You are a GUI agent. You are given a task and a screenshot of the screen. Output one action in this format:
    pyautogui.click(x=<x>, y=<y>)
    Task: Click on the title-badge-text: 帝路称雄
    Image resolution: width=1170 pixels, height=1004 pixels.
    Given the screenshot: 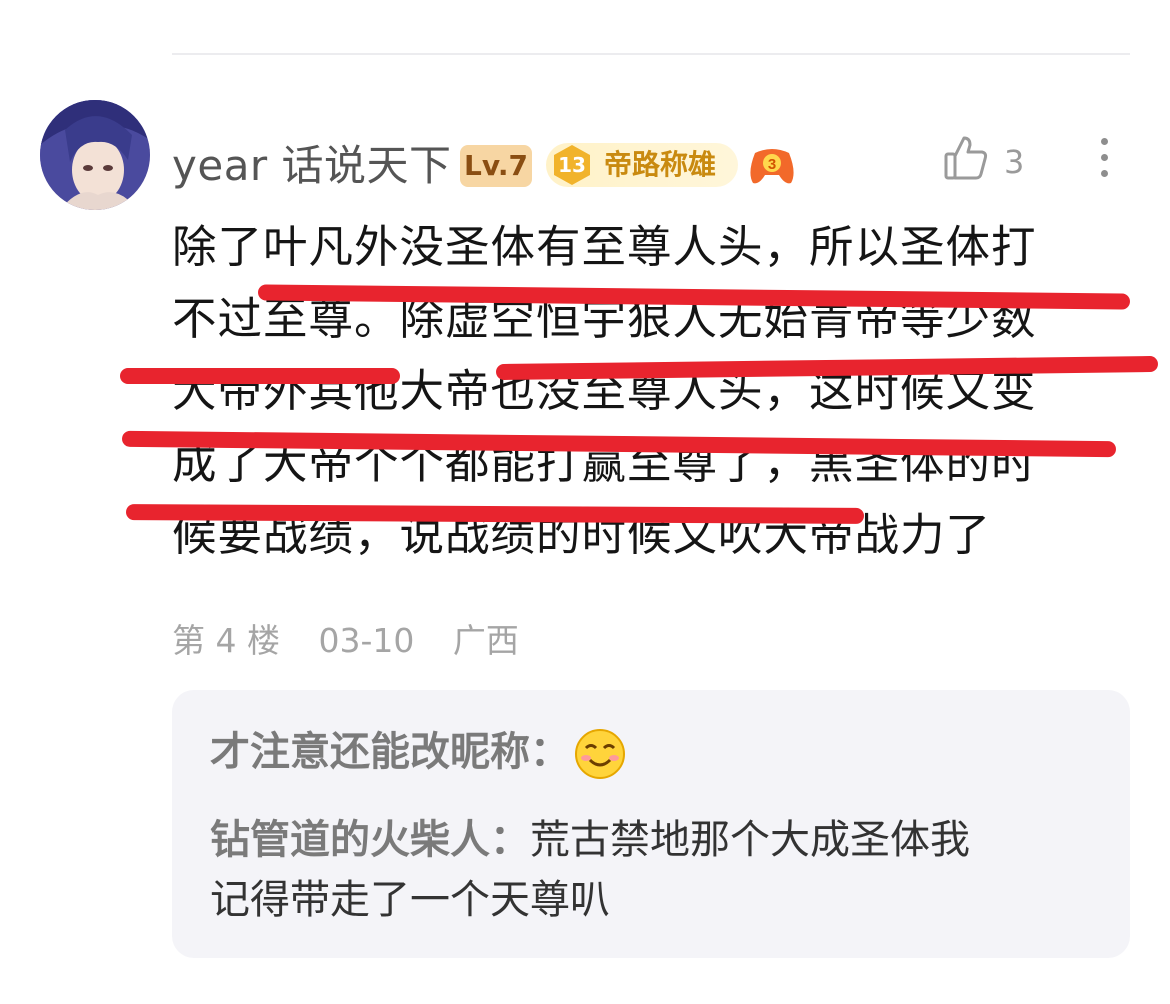 What is the action you would take?
    pyautogui.click(x=660, y=164)
    